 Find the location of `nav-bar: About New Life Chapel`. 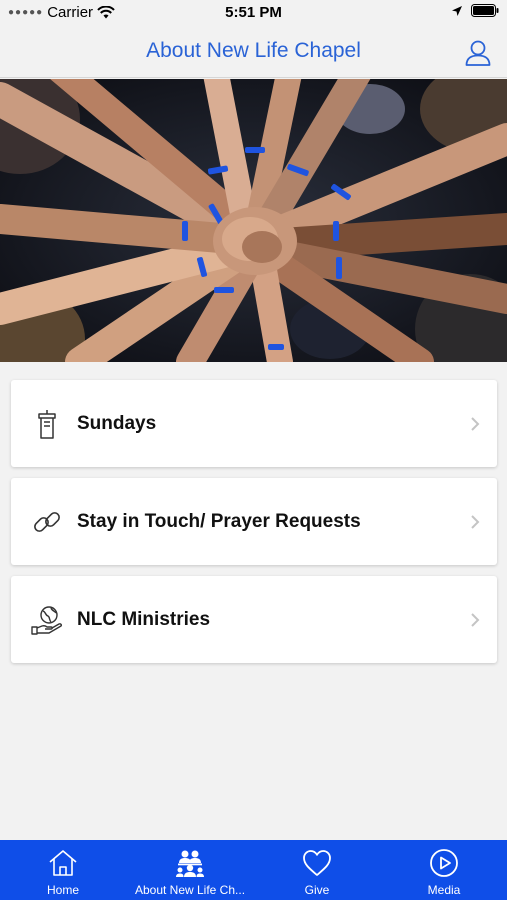

nav-bar: About New Life Chapel is located at coordinates (253, 52).